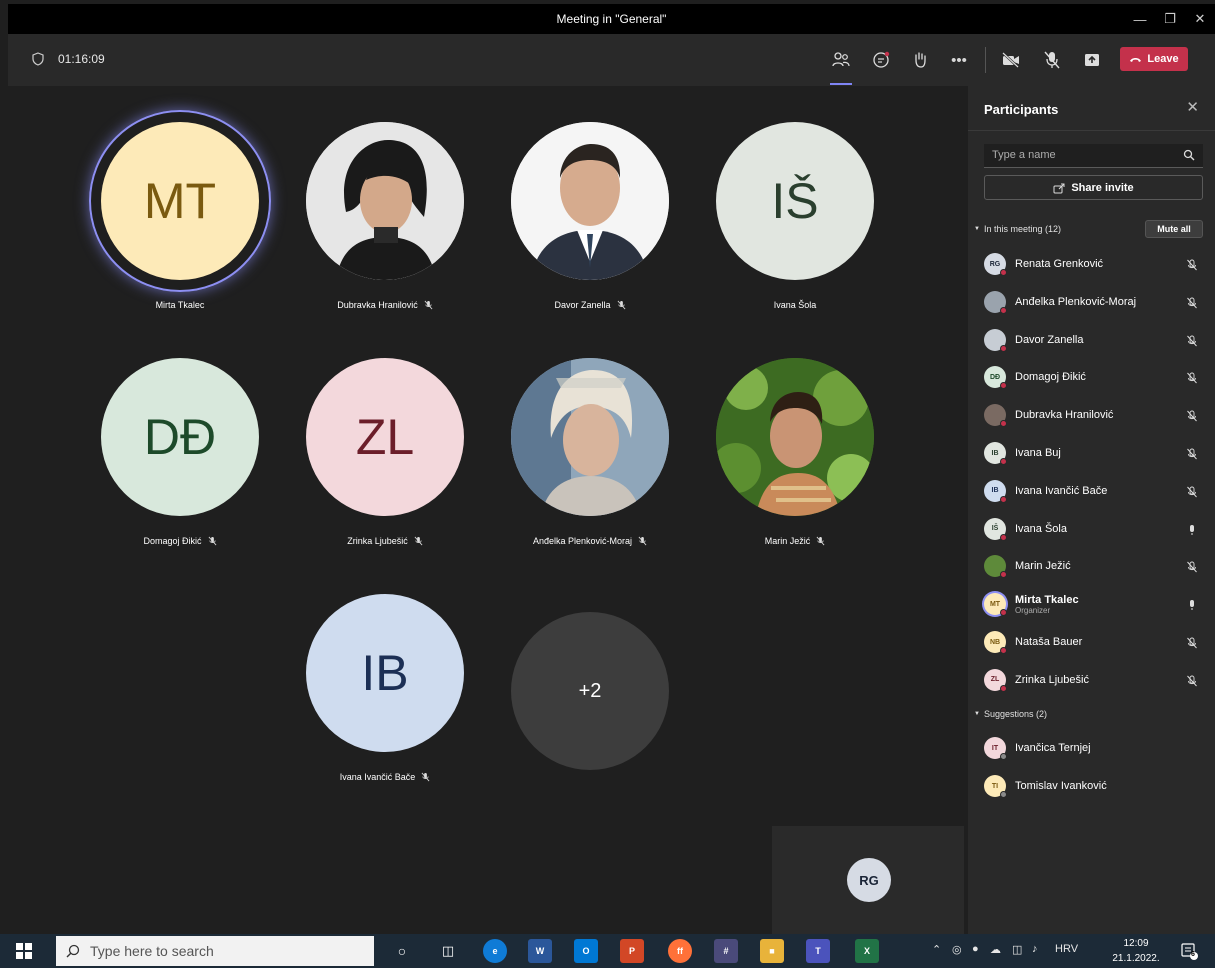 The width and height of the screenshot is (1215, 968). What do you see at coordinates (1189, 951) in the screenshot?
I see `notifications-icon: 6` at bounding box center [1189, 951].